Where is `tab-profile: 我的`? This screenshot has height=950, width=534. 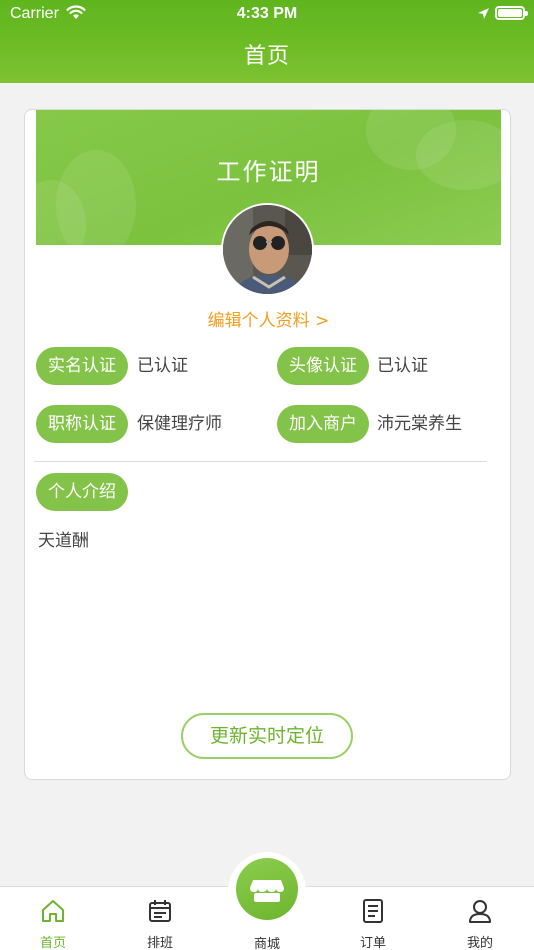
tab-profile: 我的 is located at coordinates (480, 918).